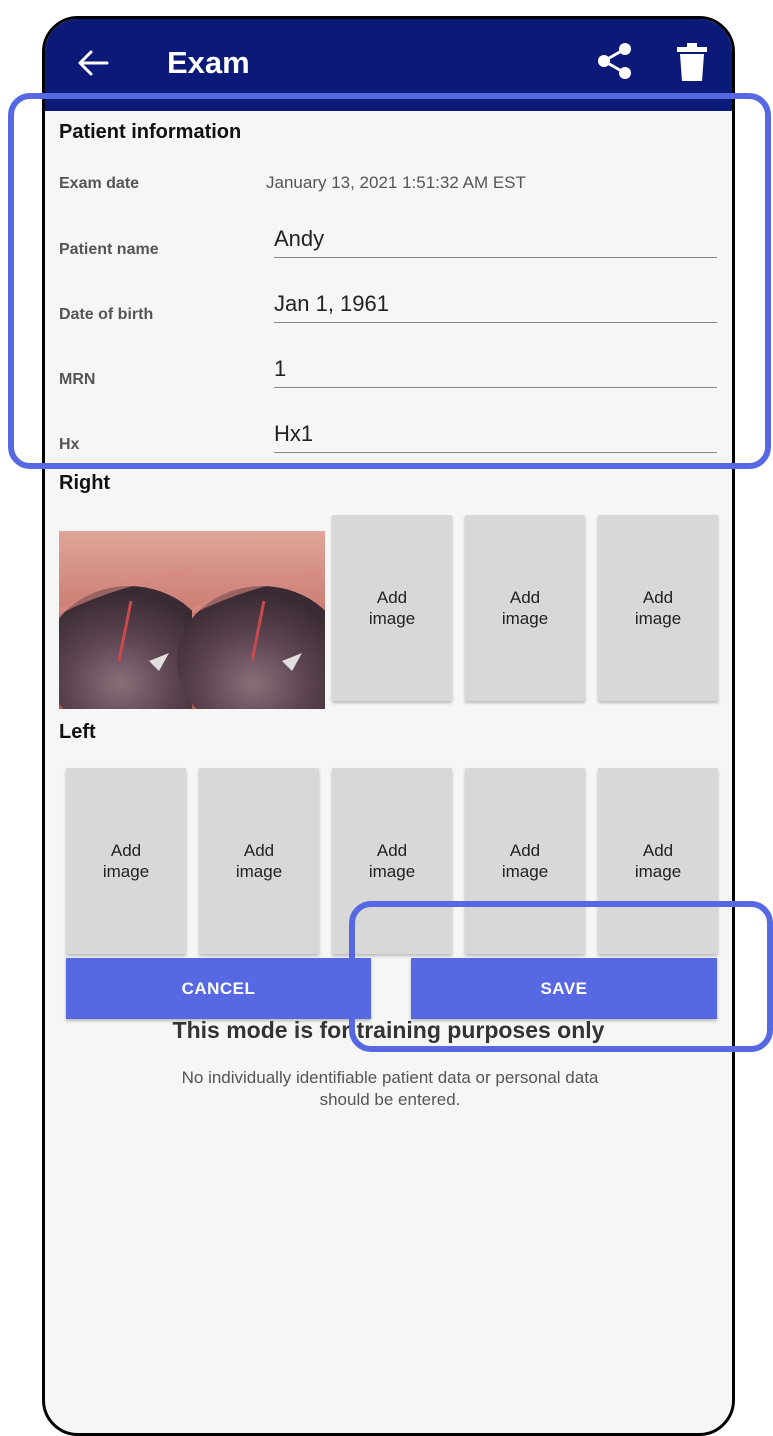 The width and height of the screenshot is (773, 1436). What do you see at coordinates (77, 732) in the screenshot?
I see `left-ear-heading: Left` at bounding box center [77, 732].